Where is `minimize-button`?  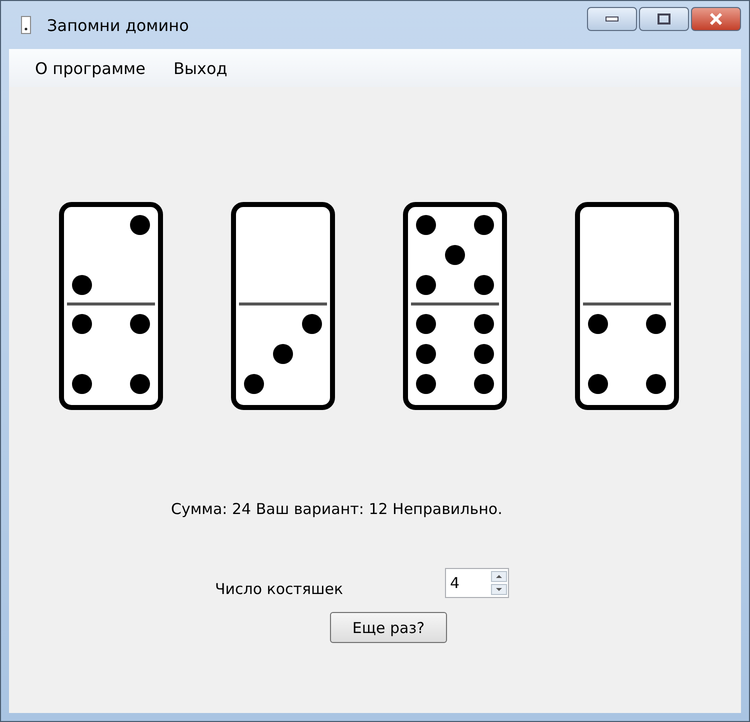
minimize-button is located at coordinates (612, 19).